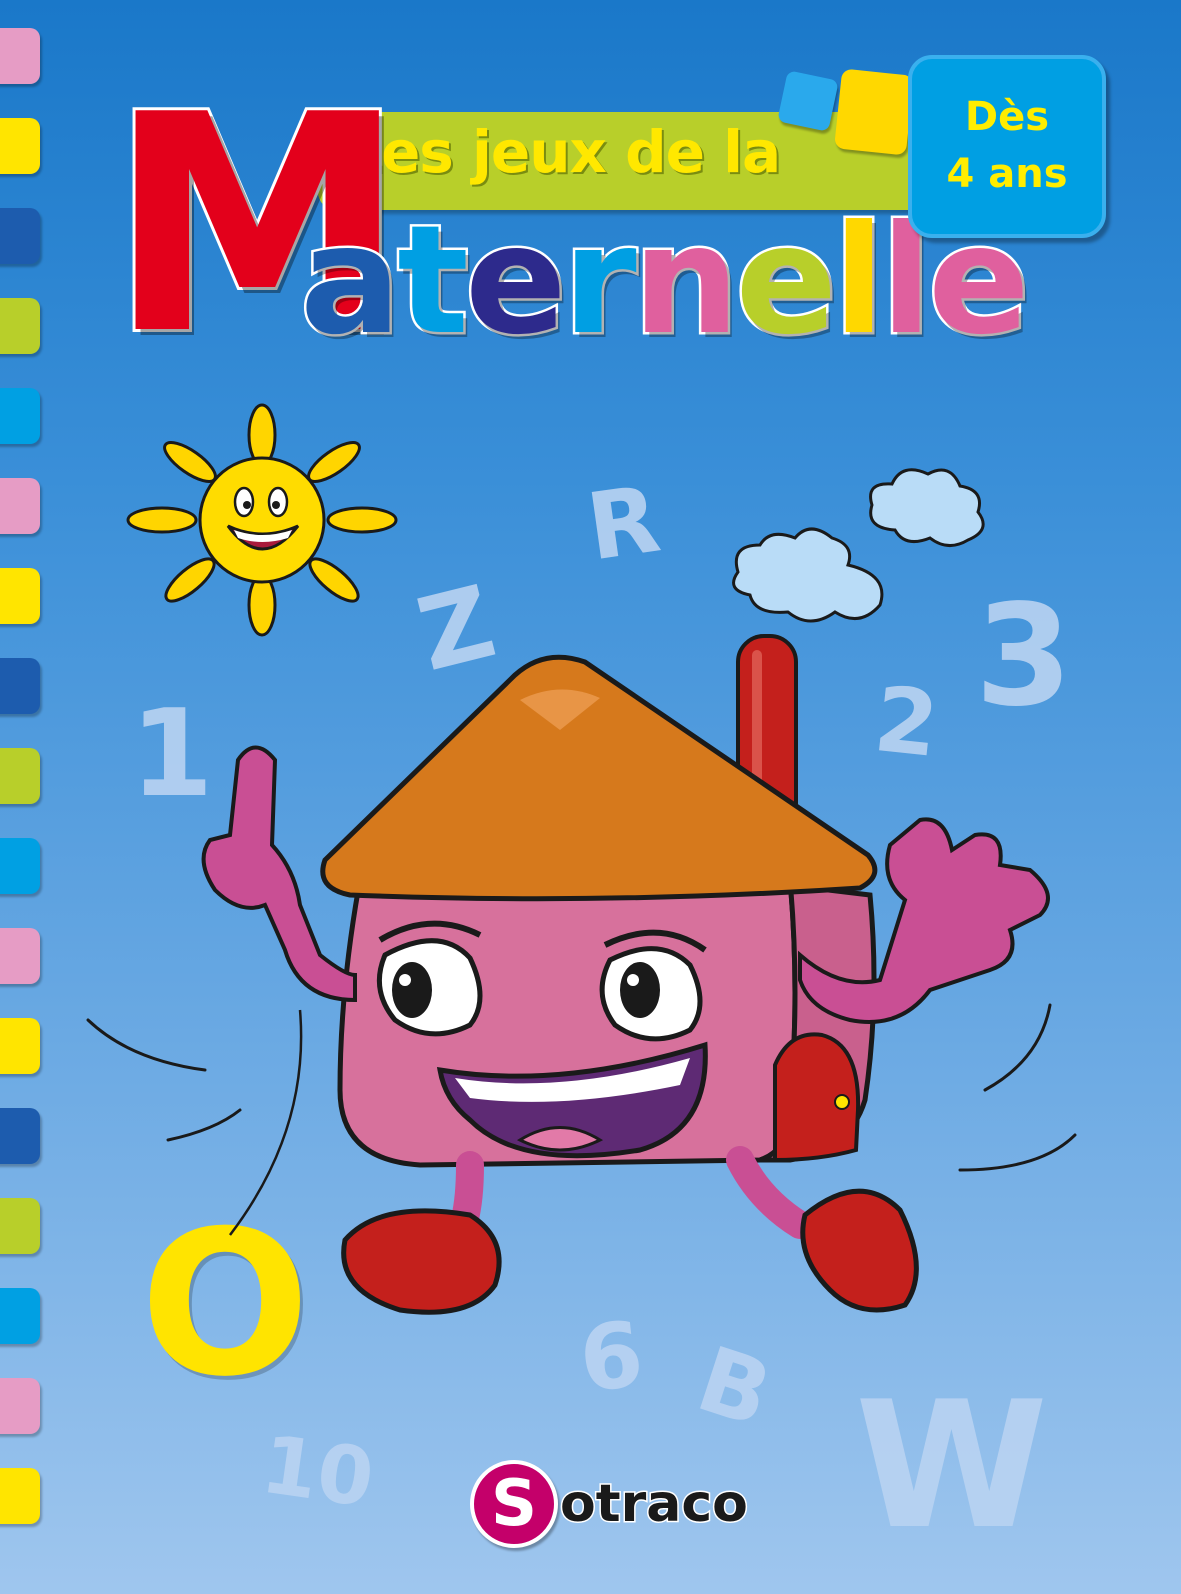  I want to click on publisher-logo: S otraco, so click(610, 1504).